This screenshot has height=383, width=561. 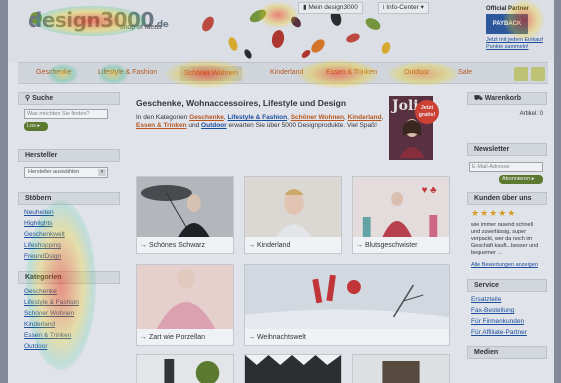 What do you see at coordinates (69, 302) in the screenshot?
I see `category-item-lifestyle: Lifestyle & Fashion` at bounding box center [69, 302].